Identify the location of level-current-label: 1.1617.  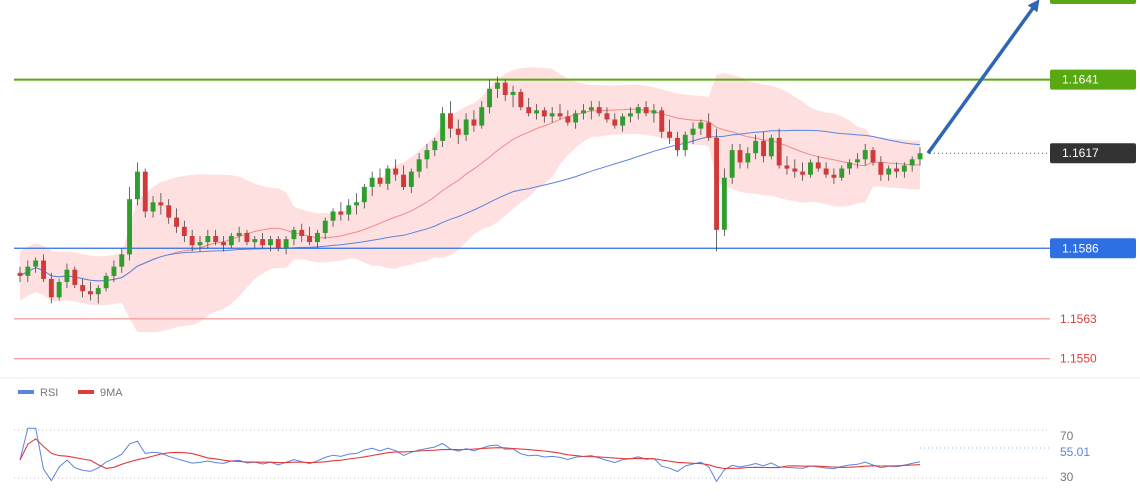
(1080, 153).